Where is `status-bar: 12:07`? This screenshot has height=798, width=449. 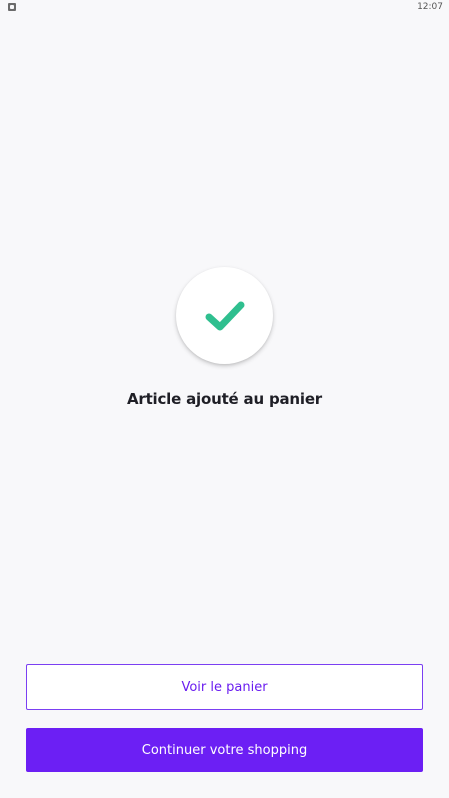 status-bar: 12:07 is located at coordinates (224, 8).